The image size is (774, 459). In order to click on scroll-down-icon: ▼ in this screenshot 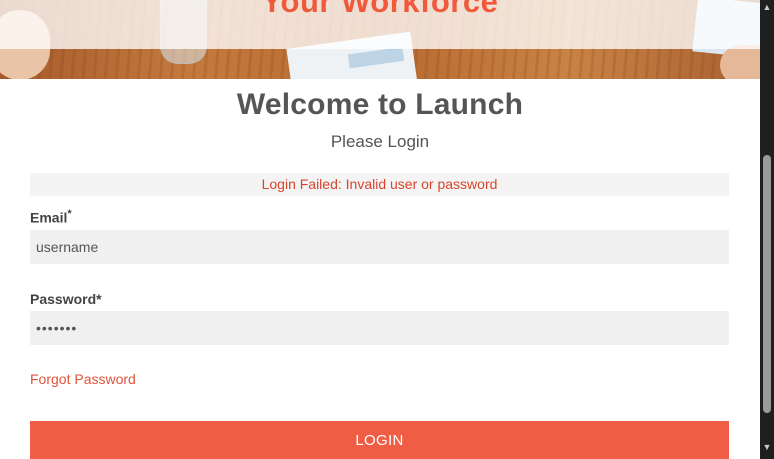, I will do `click(767, 447)`.